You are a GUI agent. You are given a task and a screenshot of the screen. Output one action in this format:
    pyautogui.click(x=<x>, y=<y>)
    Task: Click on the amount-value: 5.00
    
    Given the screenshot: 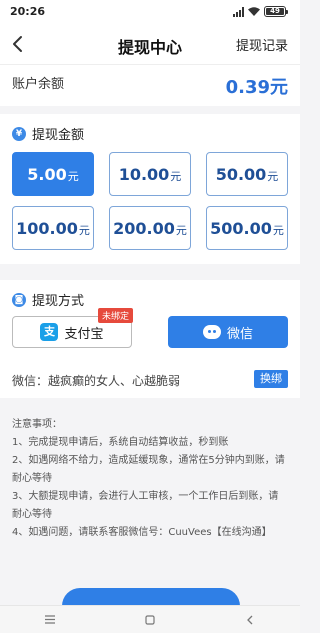 What is the action you would take?
    pyautogui.click(x=47, y=174)
    